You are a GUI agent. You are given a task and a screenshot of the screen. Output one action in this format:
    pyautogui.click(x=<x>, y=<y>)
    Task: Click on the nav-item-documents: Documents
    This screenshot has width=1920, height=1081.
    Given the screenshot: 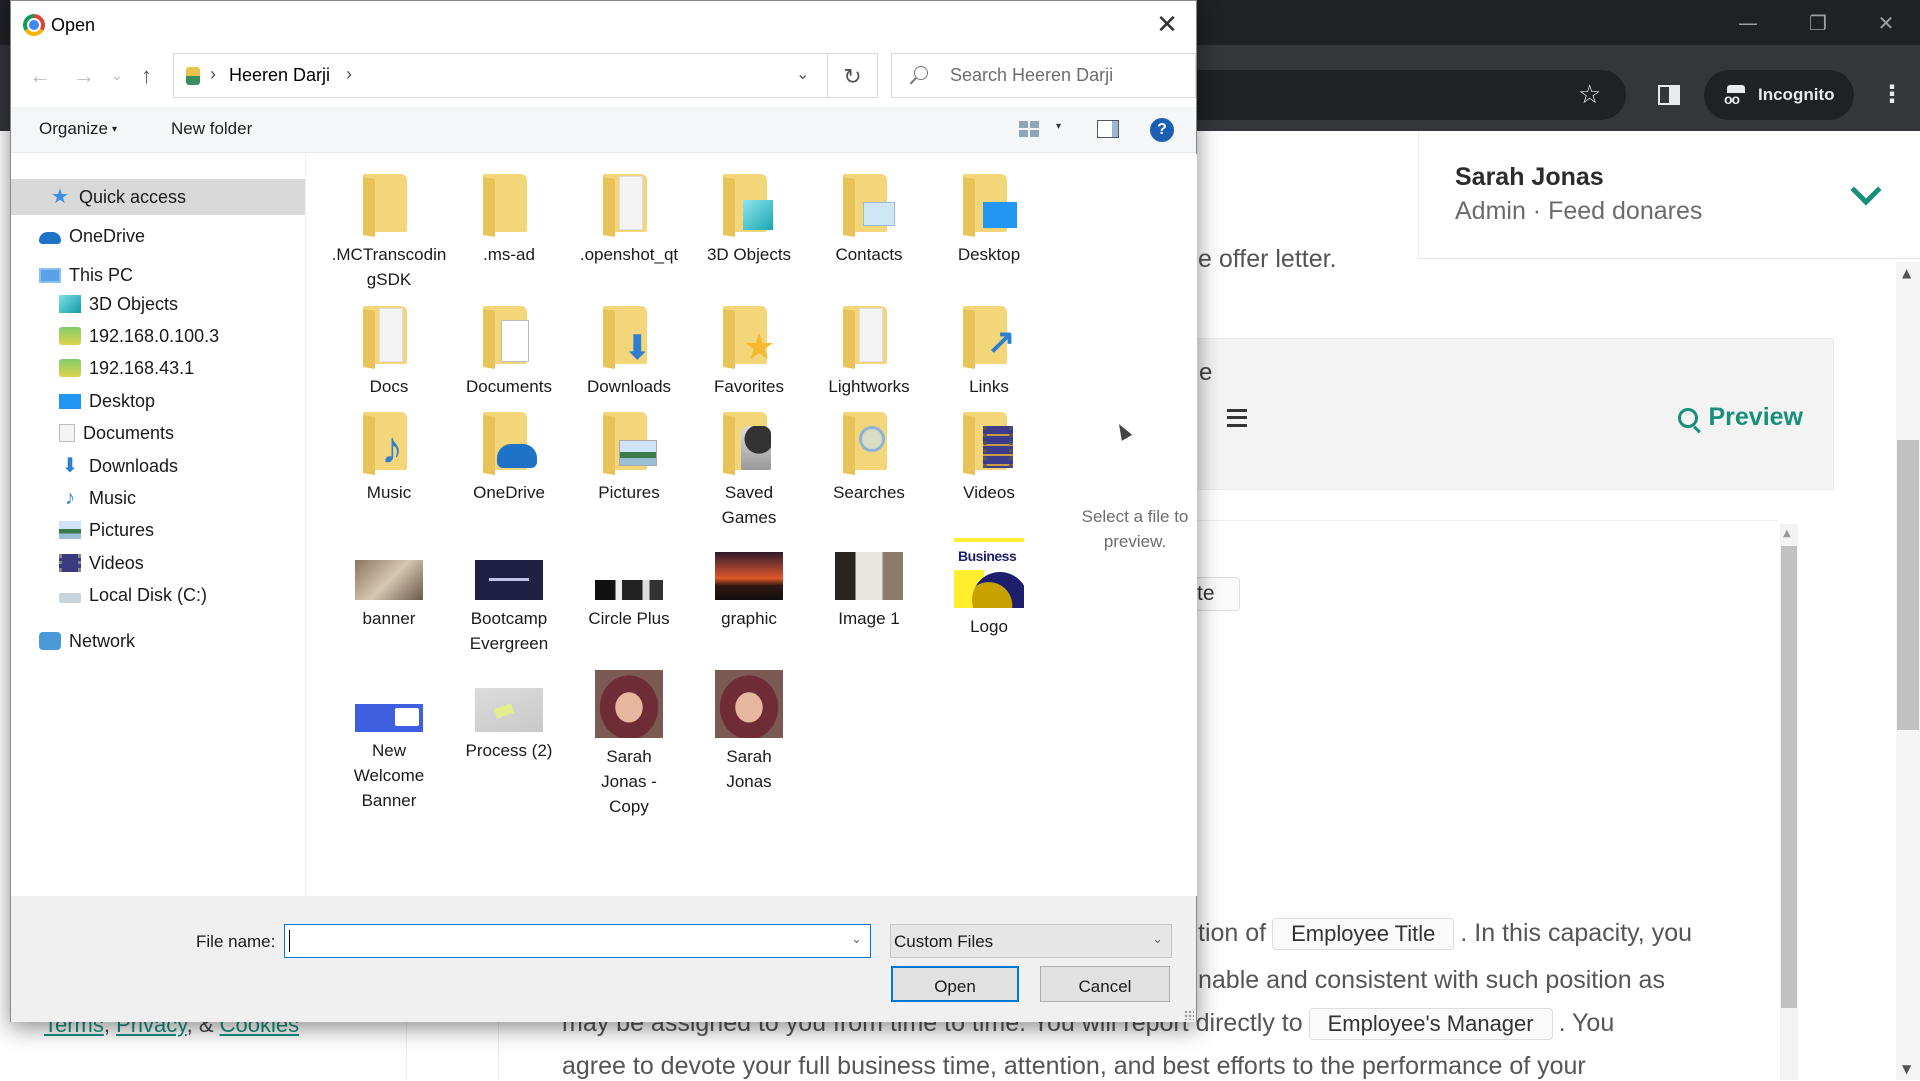 What is the action you would take?
    pyautogui.click(x=158, y=433)
    